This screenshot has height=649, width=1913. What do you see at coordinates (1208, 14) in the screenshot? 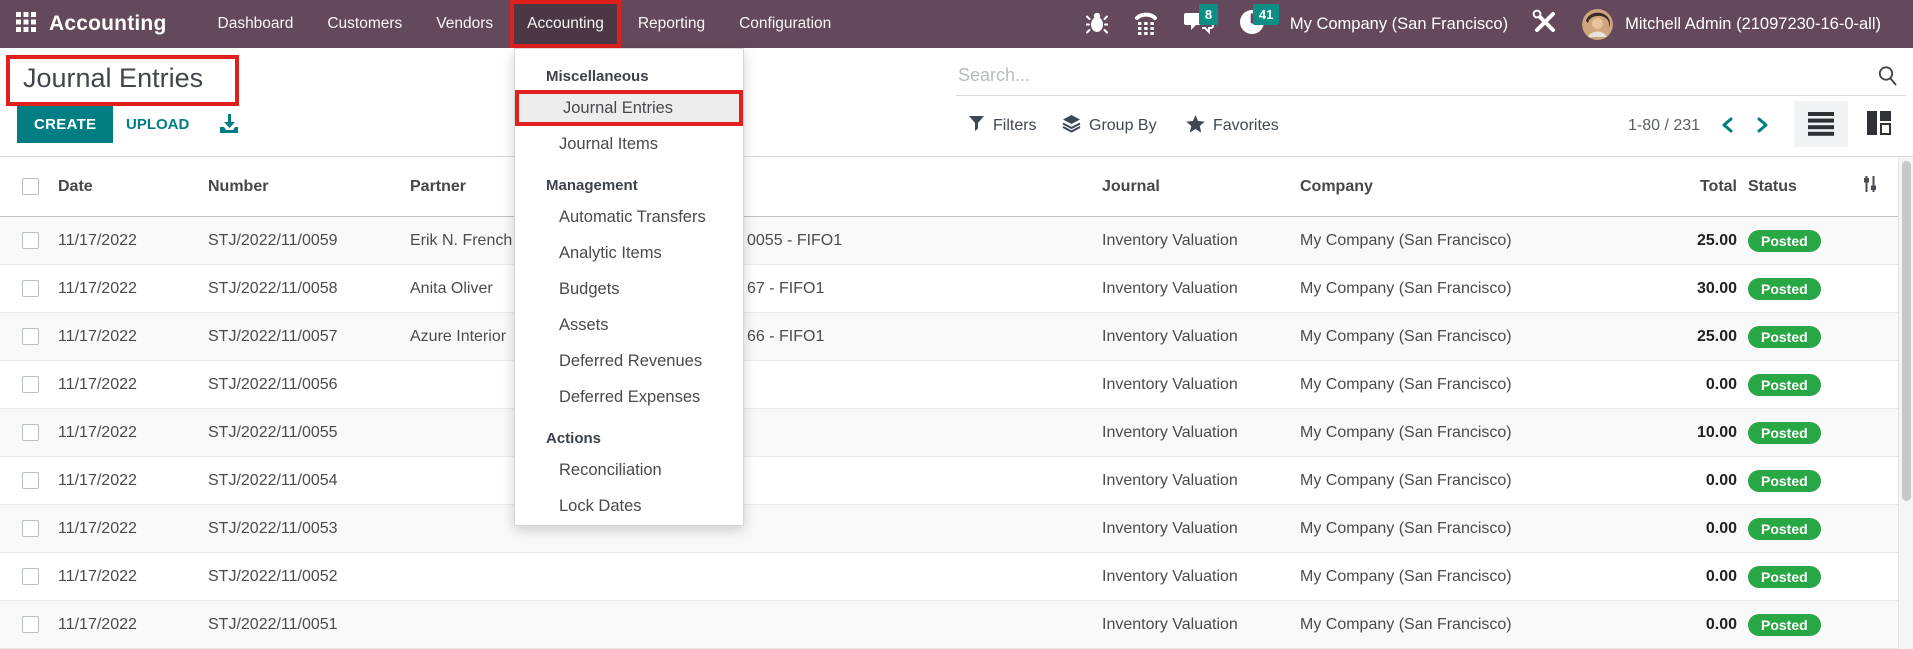
I see `messages-count-badge: 8` at bounding box center [1208, 14].